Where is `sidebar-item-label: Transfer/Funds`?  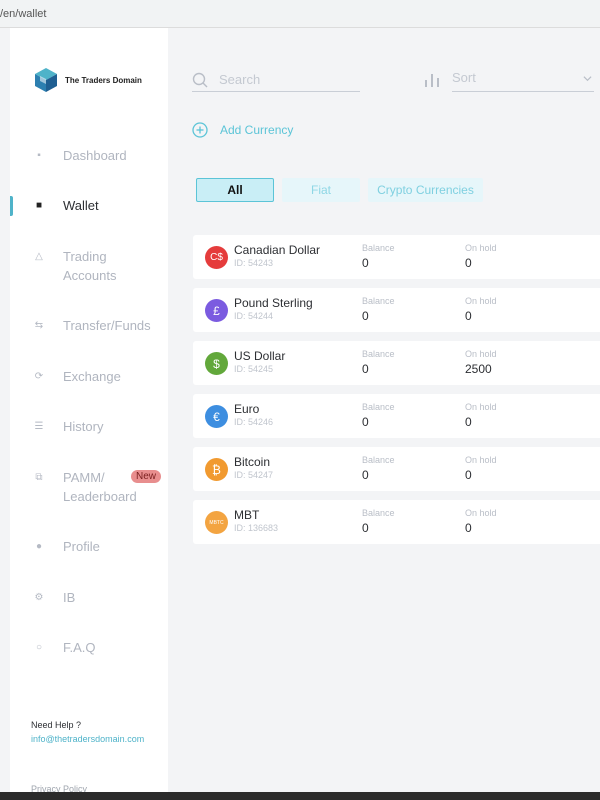 sidebar-item-label: Transfer/Funds is located at coordinates (107, 325).